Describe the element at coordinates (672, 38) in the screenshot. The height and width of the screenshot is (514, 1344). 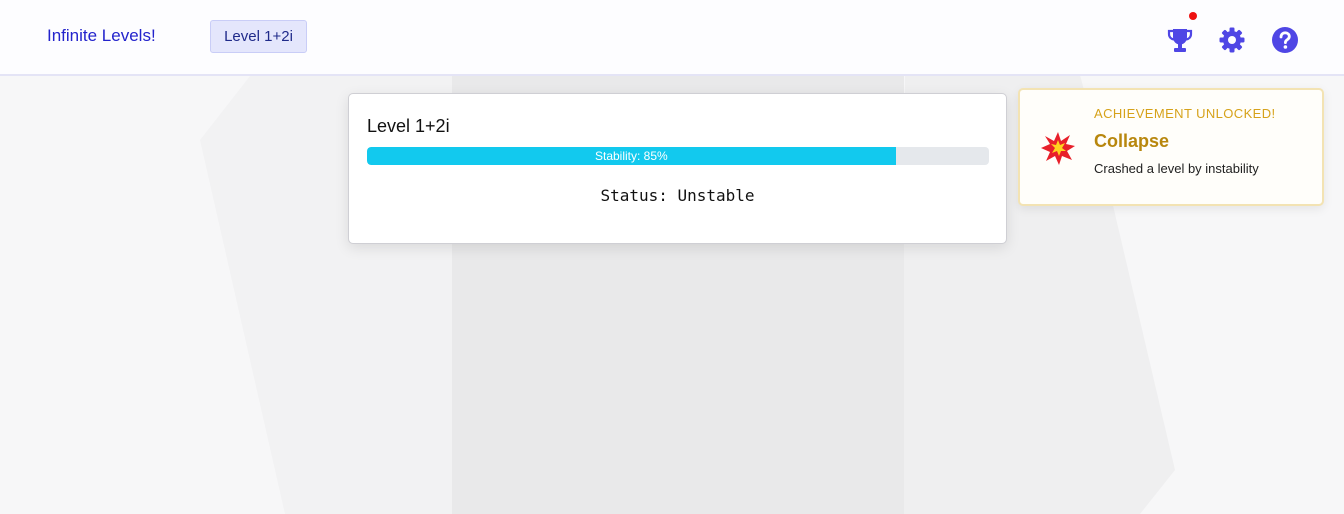
I see `top-navbar: Infinite Levels! Level 1+2i` at that location.